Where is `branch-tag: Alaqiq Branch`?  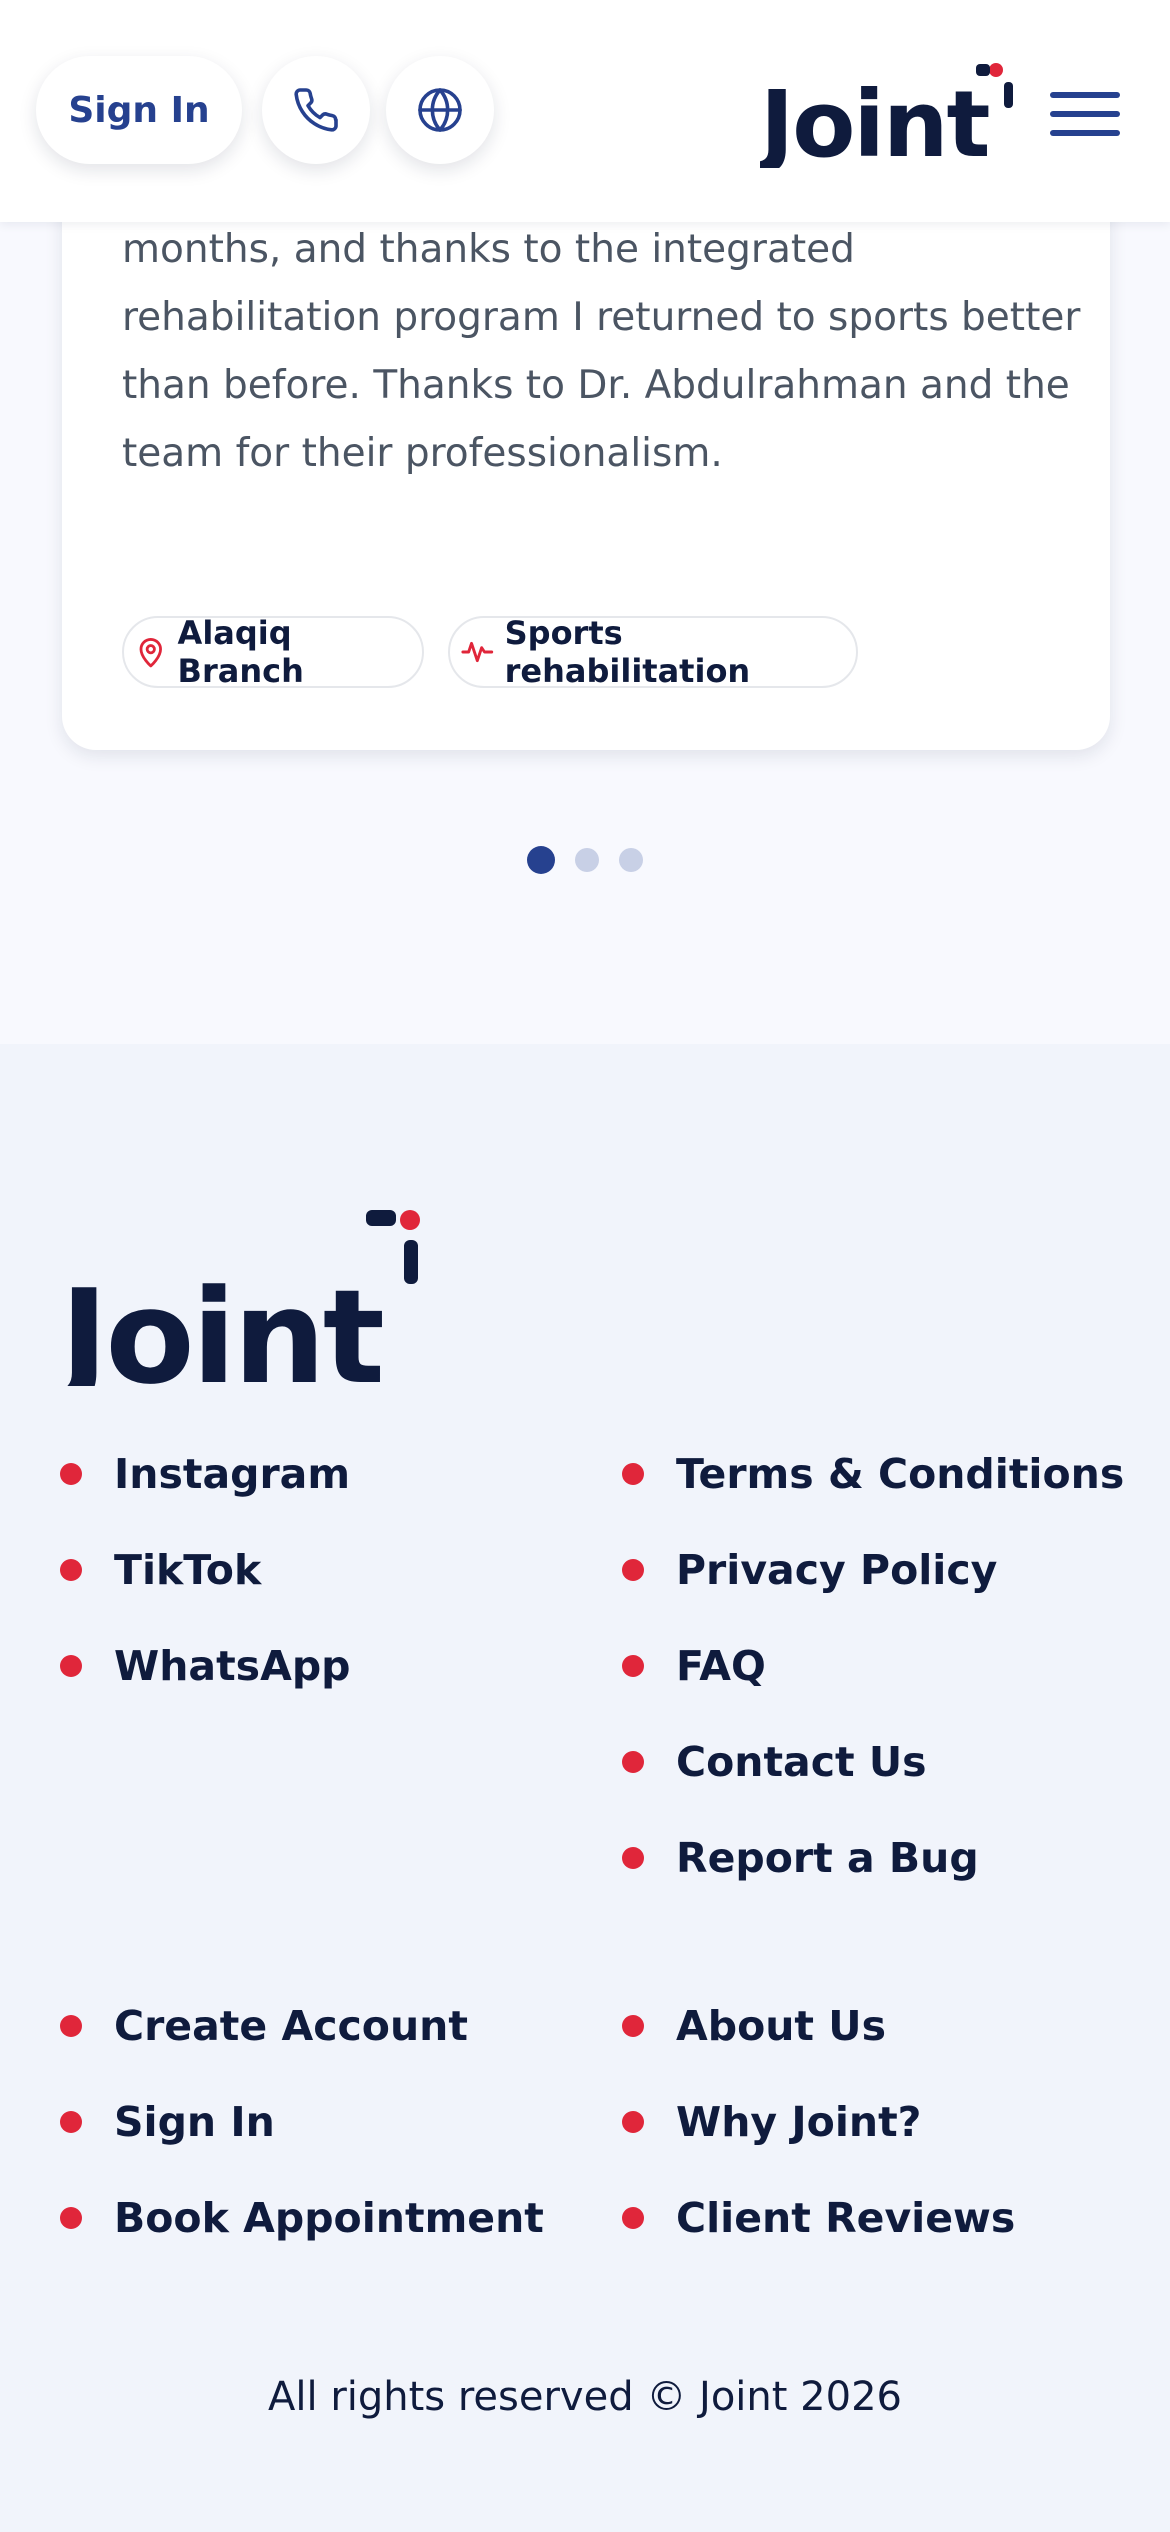
branch-tag: Alaqiq Branch is located at coordinates (273, 652).